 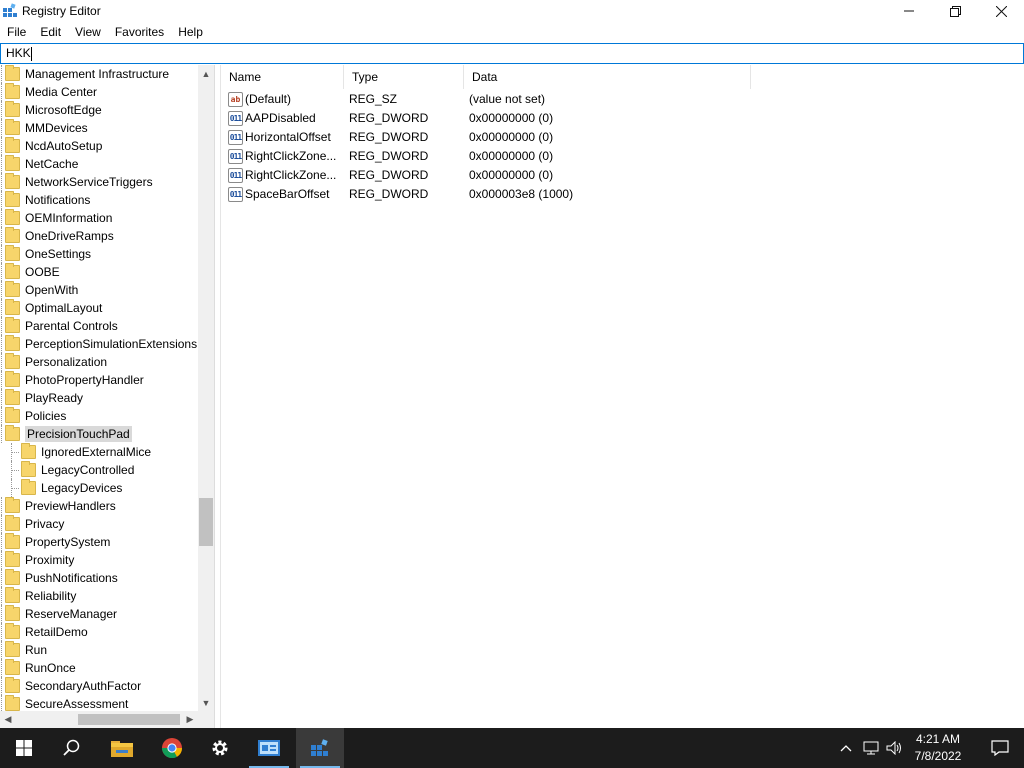 I want to click on tree-item: Run, so click(x=99, y=650).